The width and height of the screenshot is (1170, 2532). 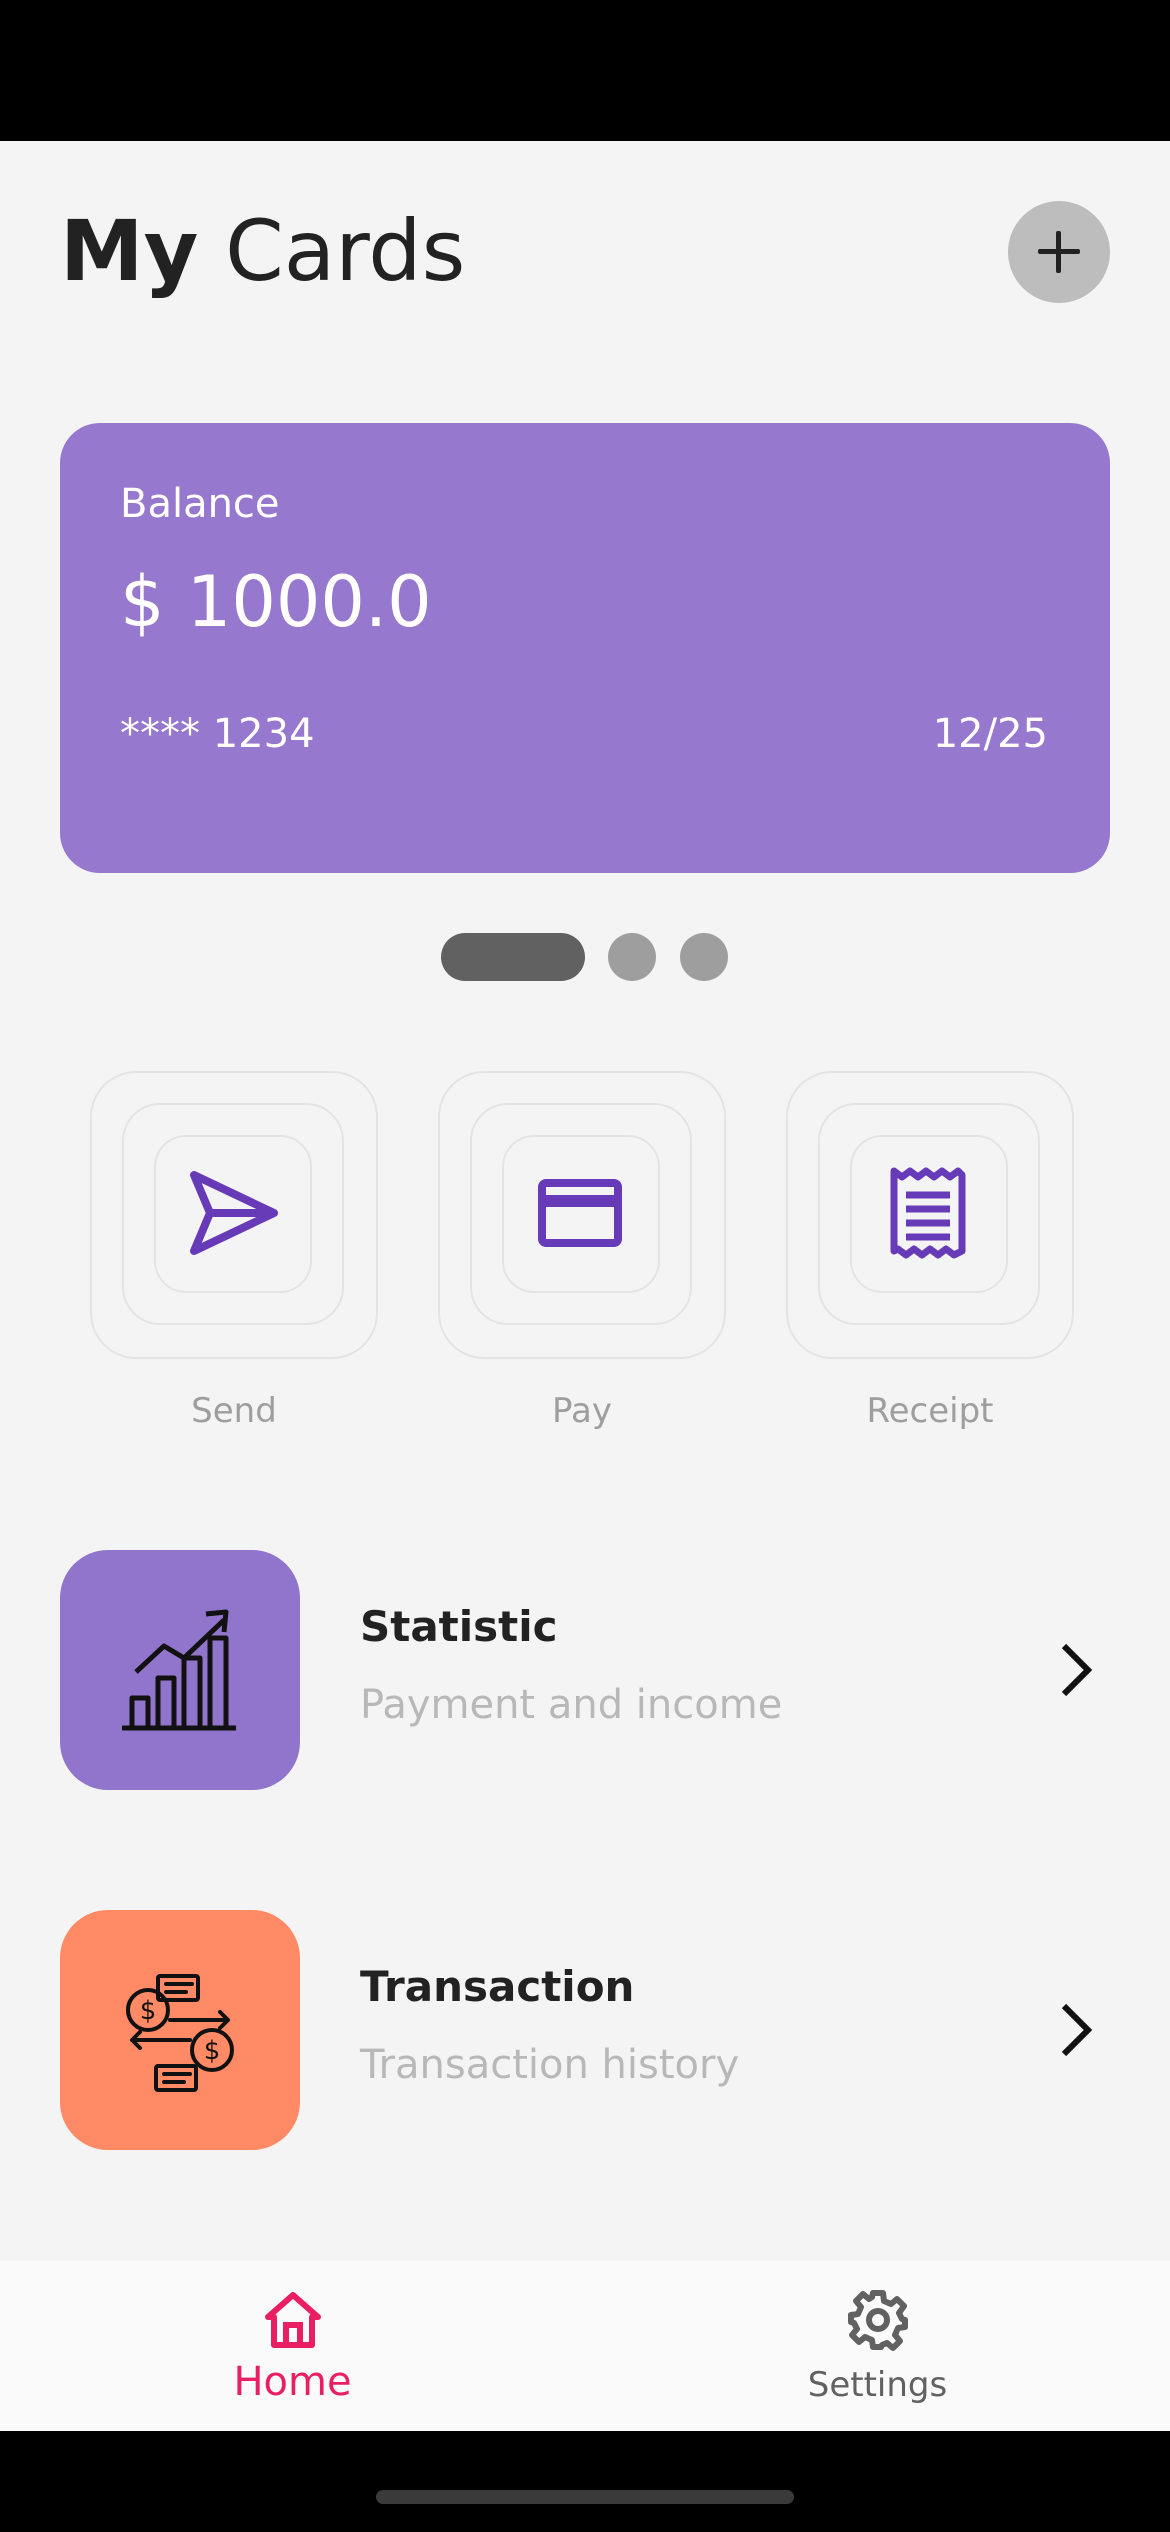 I want to click on chart-icon, so click(x=179, y=1670).